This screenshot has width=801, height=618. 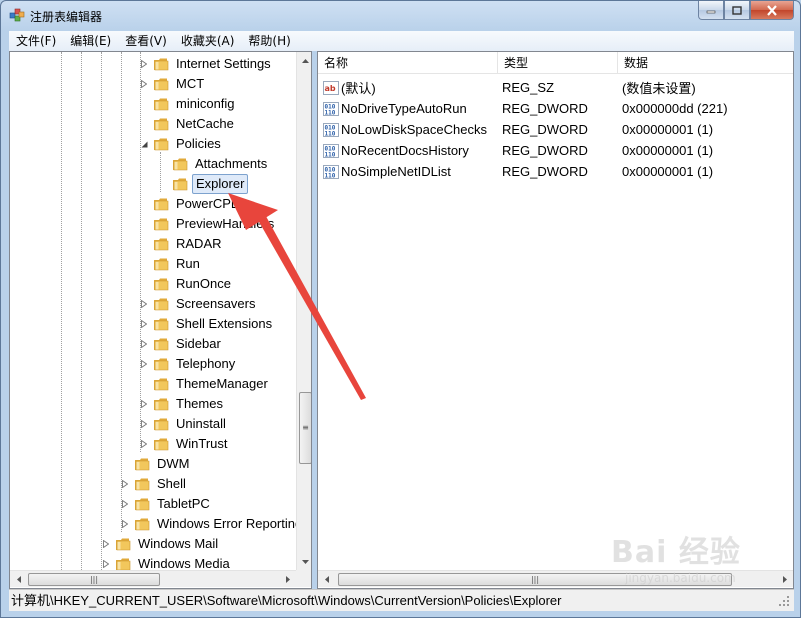 I want to click on tree-item: Windows Error Reporting, so click(x=208, y=524).